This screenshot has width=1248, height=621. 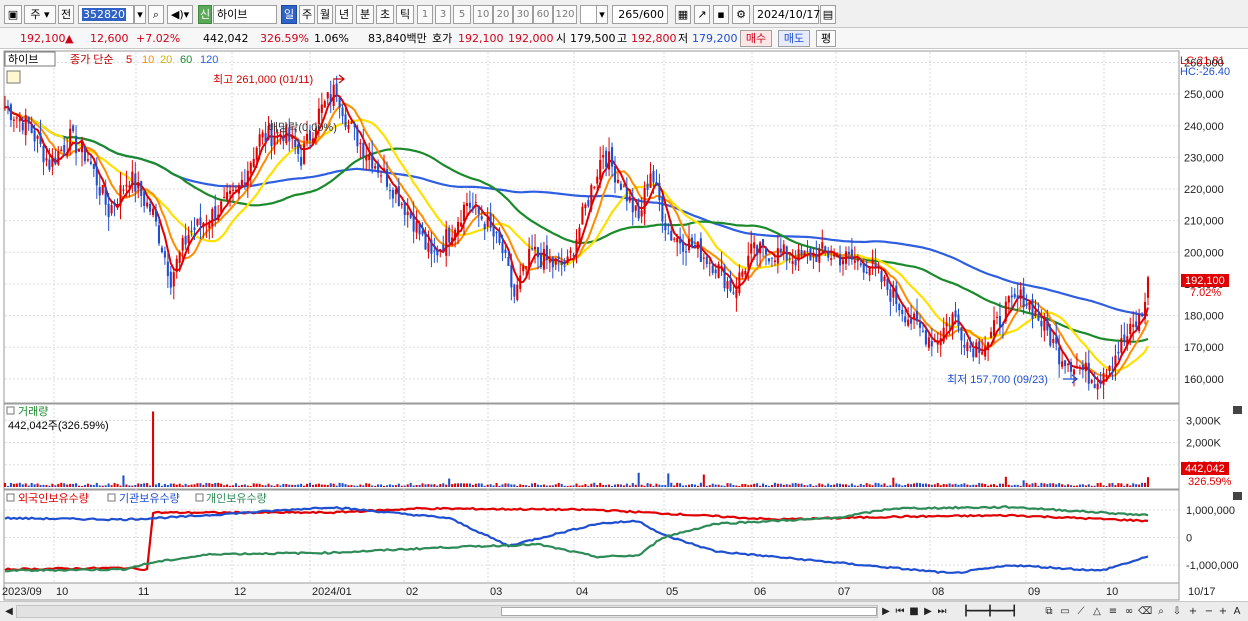 What do you see at coordinates (425, 14) in the screenshot?
I see `interval-1: 1` at bounding box center [425, 14].